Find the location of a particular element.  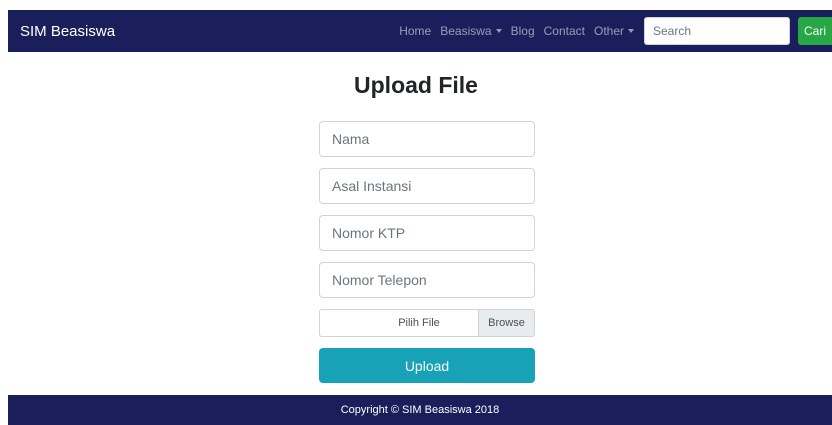

footer: Copyright © SIM Beasiswa 2018 is located at coordinates (420, 410).